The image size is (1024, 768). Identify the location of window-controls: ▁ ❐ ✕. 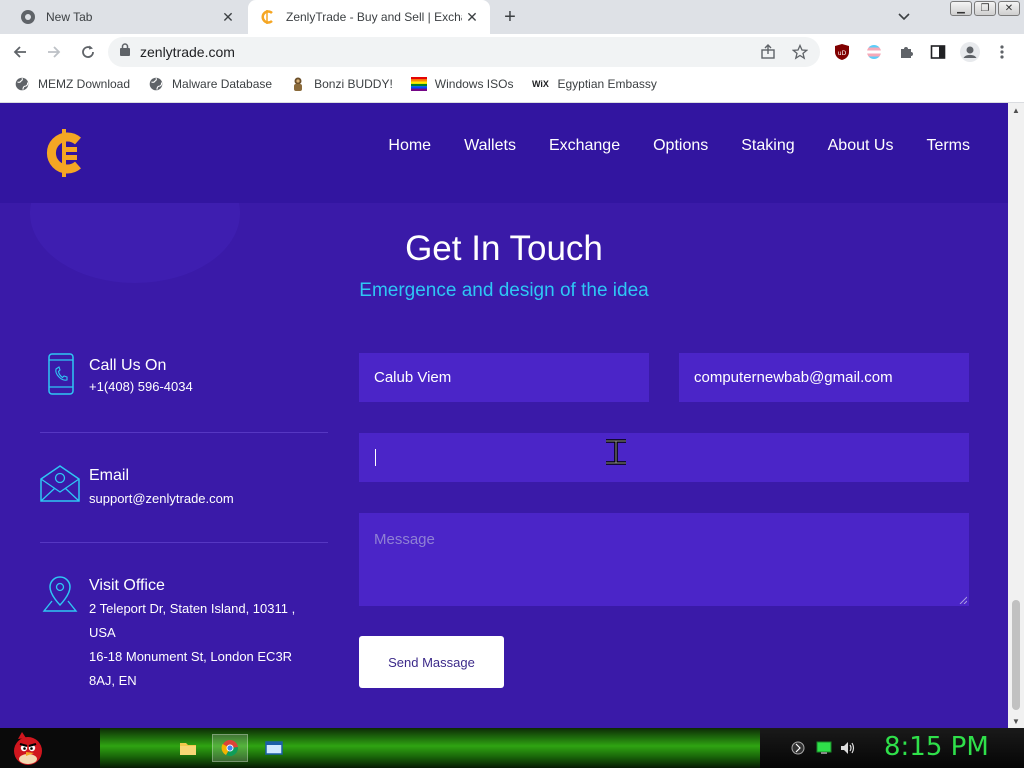
(985, 8).